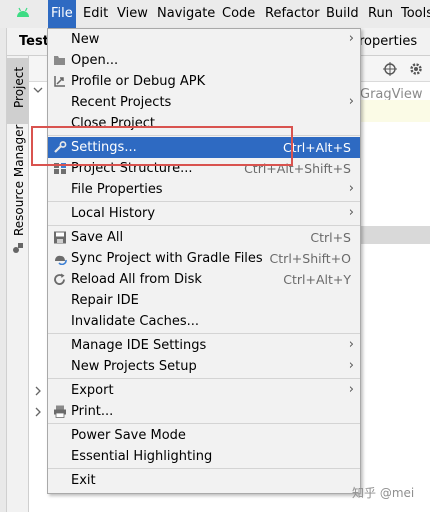 The height and width of the screenshot is (512, 430). Describe the element at coordinates (138, 81) in the screenshot. I see `menu-item-label: Profile or Debug APK` at that location.